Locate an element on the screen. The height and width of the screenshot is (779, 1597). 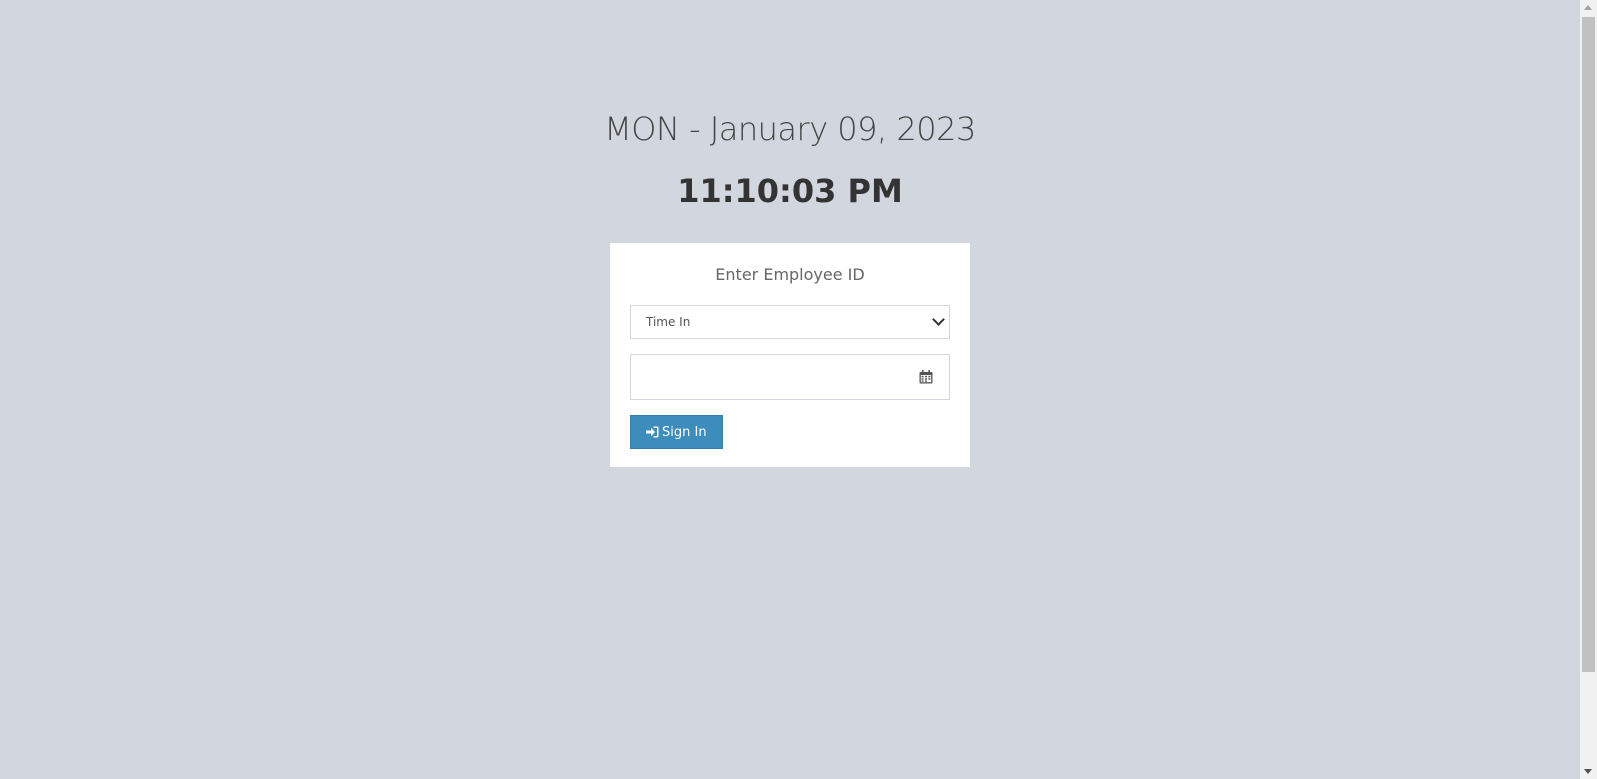
sign-in-button: Sign In is located at coordinates (676, 432).